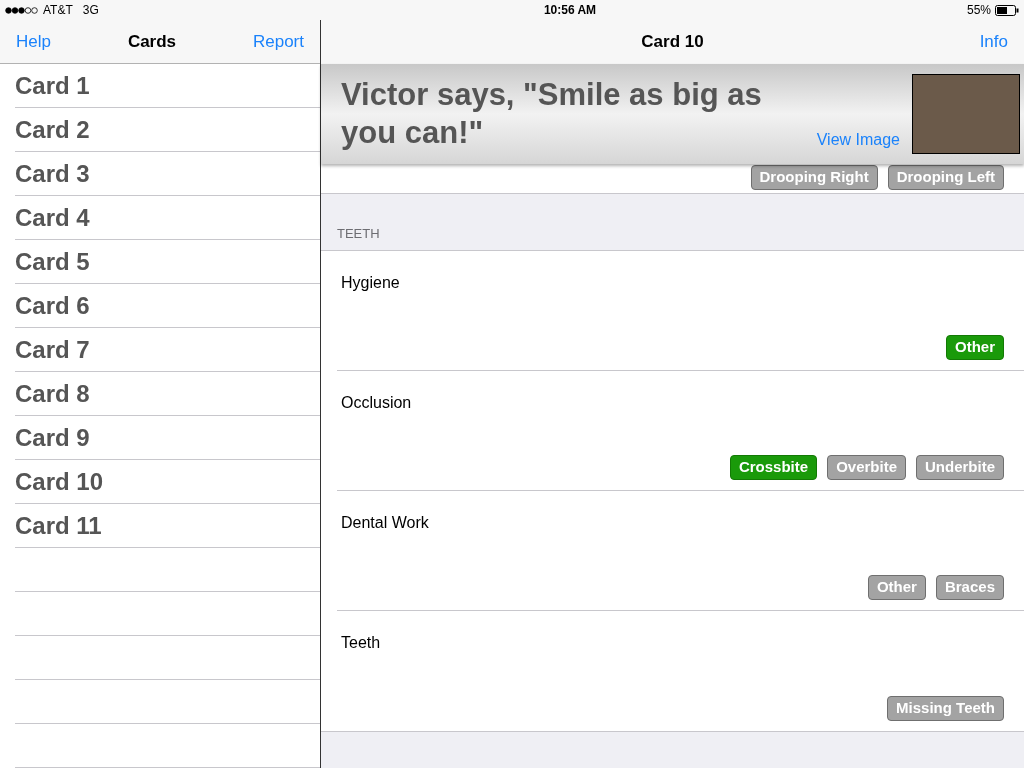  Describe the element at coordinates (370, 283) in the screenshot. I see `row-label: Hygiene` at that location.